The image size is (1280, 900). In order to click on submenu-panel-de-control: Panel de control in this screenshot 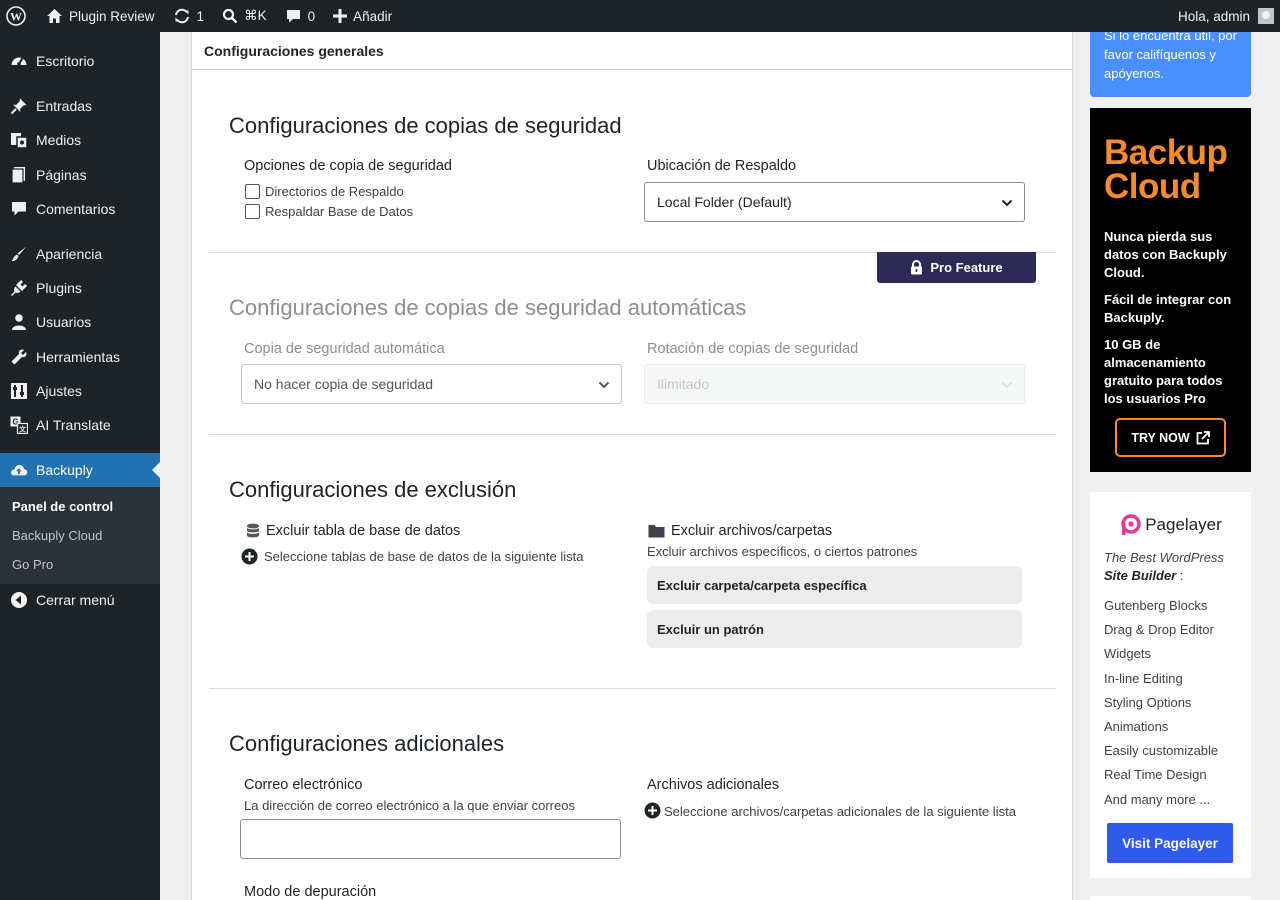, I will do `click(80, 508)`.